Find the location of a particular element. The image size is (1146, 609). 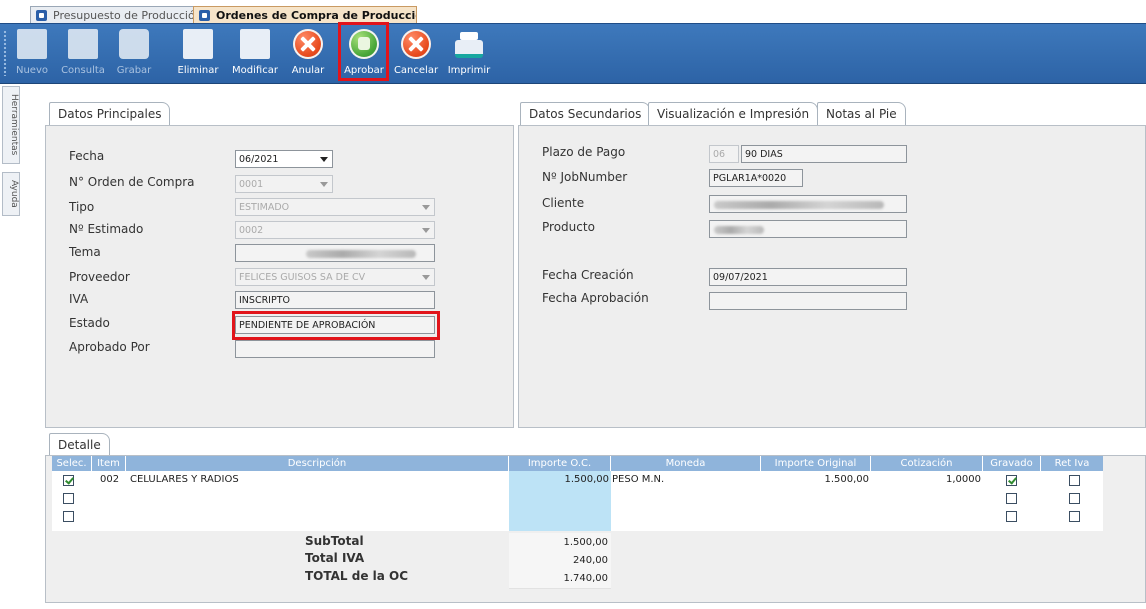

importe-cell: 1.500,00 is located at coordinates (586, 479).